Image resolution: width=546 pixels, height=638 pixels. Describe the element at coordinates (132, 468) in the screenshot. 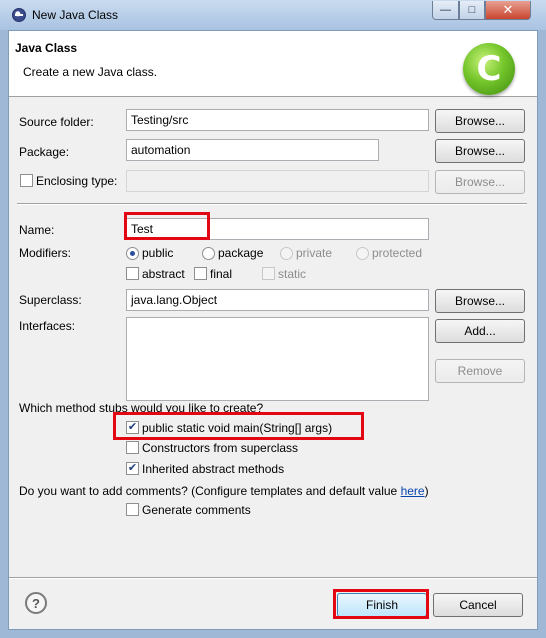

I see `inherited-methods-checkbox: ✔` at that location.